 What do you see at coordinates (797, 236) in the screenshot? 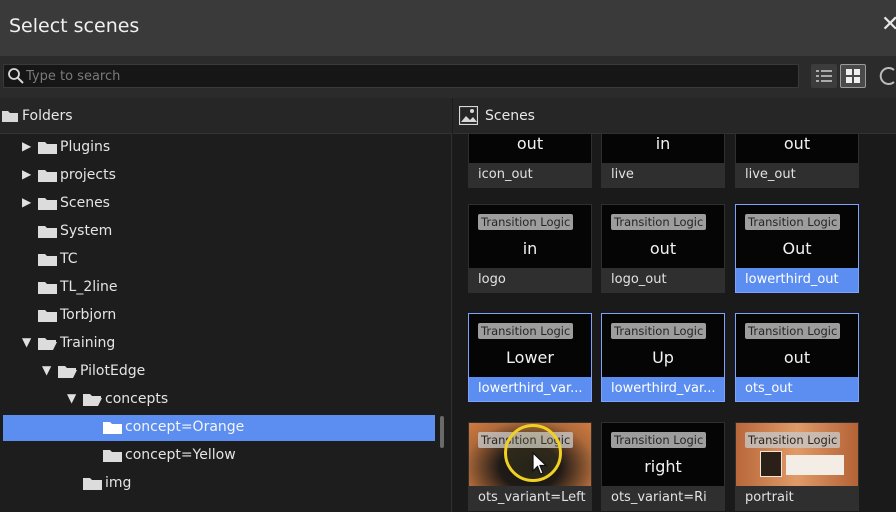
I see `scene-thumbnail: Transition Logic Out` at bounding box center [797, 236].